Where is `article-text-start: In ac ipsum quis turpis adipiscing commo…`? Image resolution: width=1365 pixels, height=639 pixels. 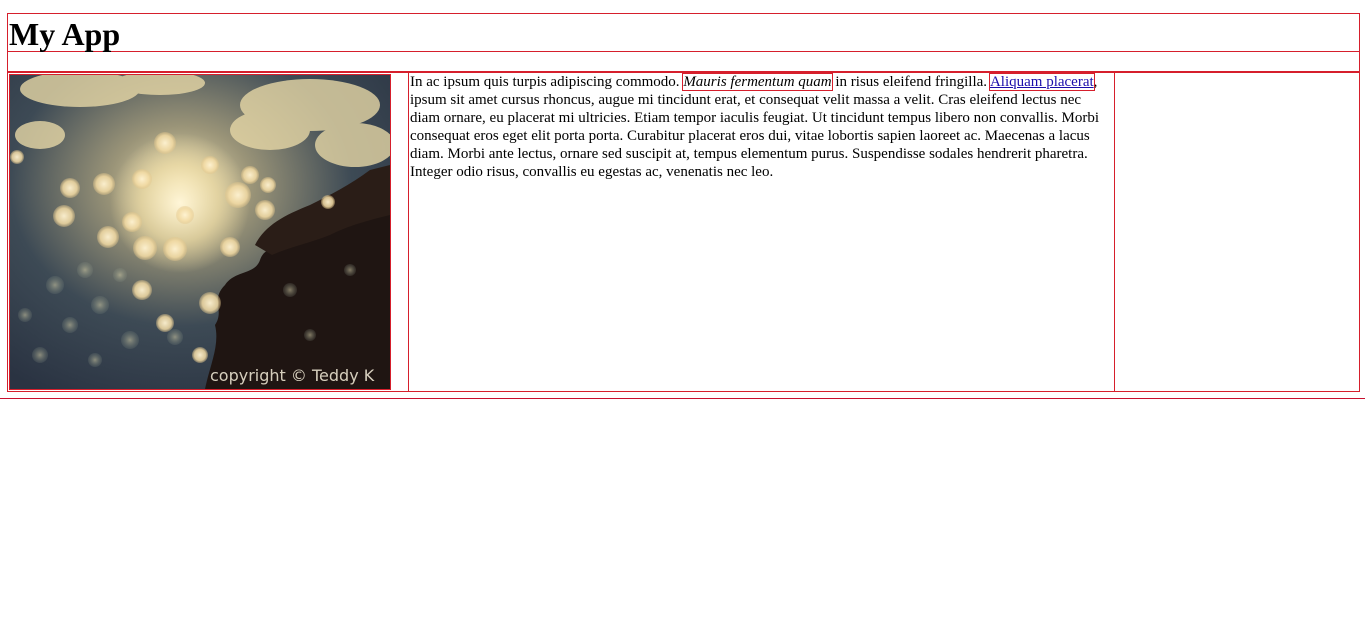
article-text-start: In ac ipsum quis turpis adipiscing commo… is located at coordinates (547, 82).